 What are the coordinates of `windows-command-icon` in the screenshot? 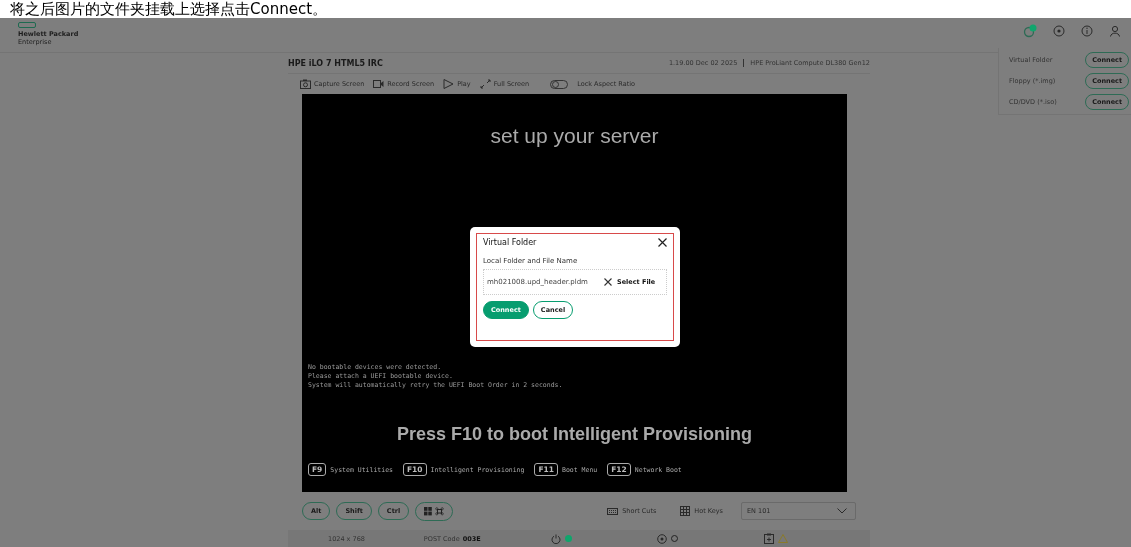 It's located at (434, 511).